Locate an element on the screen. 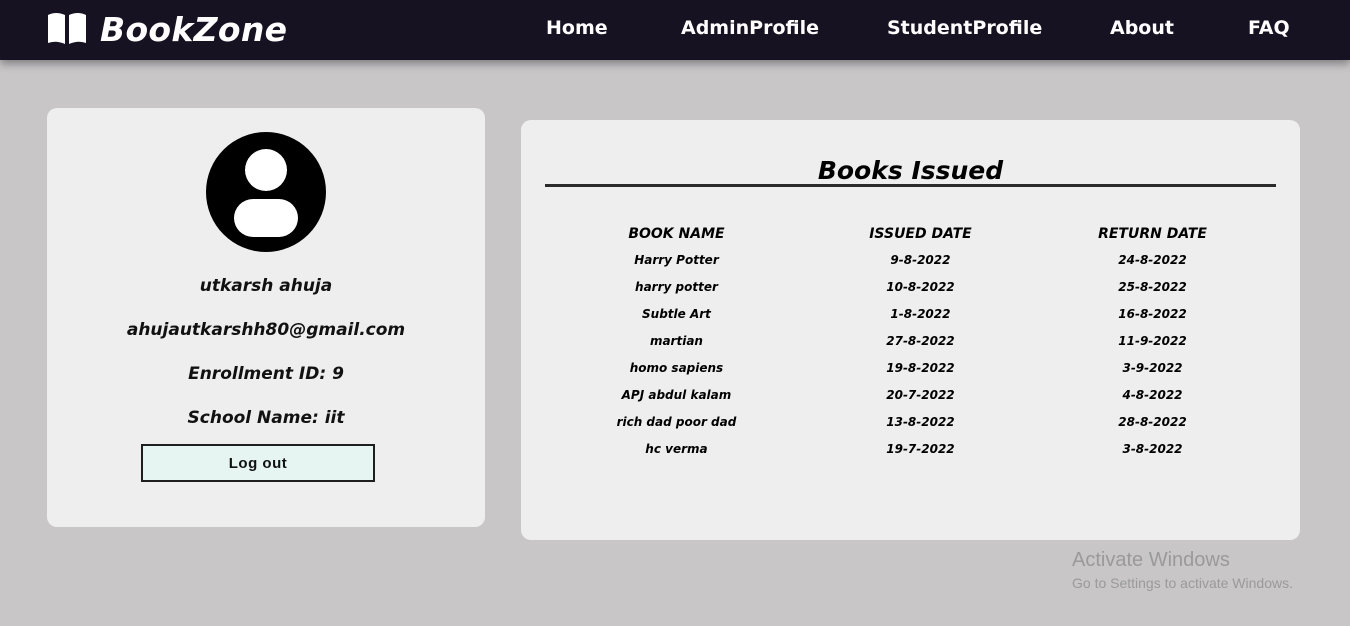 Image resolution: width=1350 pixels, height=626 pixels. brand-logo-link: BookZone is located at coordinates (166, 30).